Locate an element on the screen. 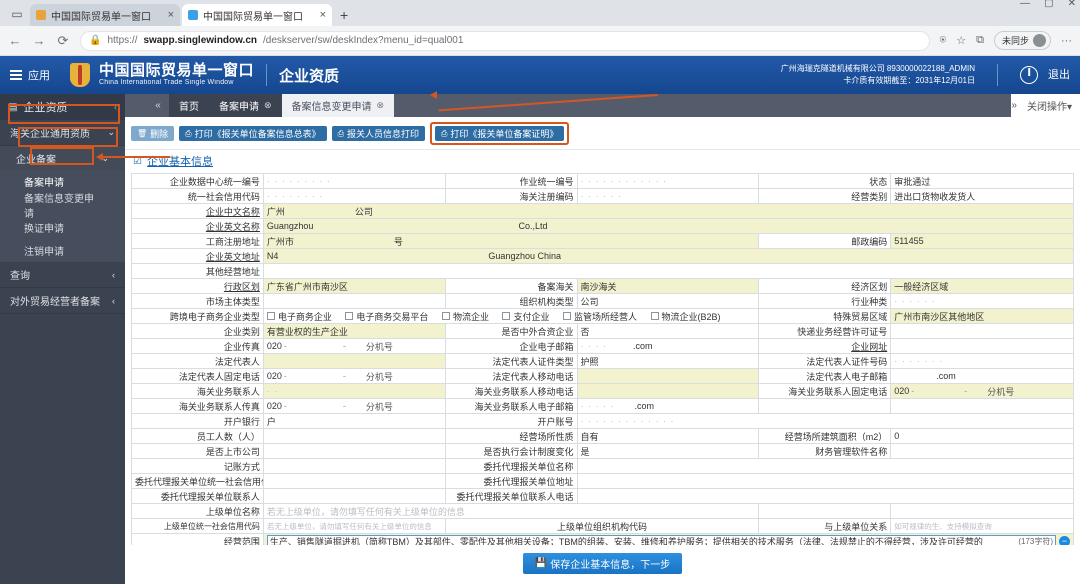 The width and height of the screenshot is (1080, 584). field-value-customs-contact-email: · · · · · .com is located at coordinates (668, 406).